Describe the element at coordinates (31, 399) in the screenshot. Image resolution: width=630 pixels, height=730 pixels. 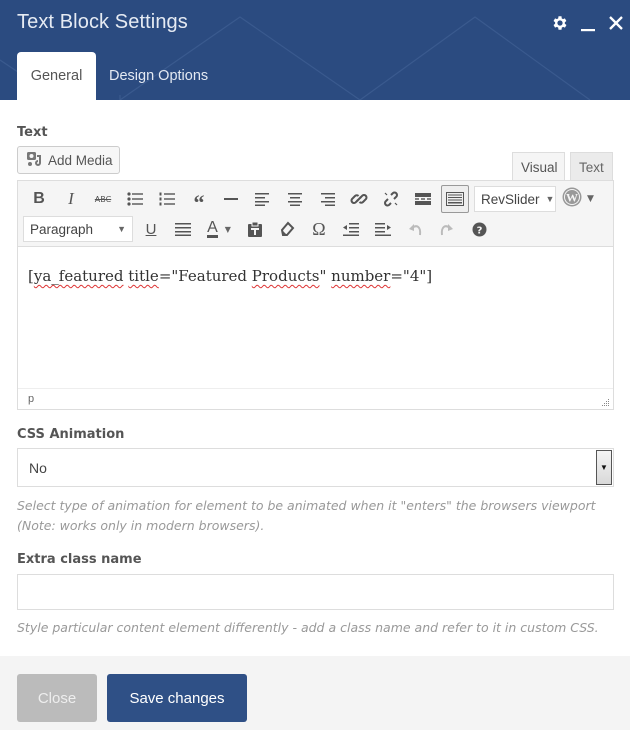
I see `element-path: p` at that location.